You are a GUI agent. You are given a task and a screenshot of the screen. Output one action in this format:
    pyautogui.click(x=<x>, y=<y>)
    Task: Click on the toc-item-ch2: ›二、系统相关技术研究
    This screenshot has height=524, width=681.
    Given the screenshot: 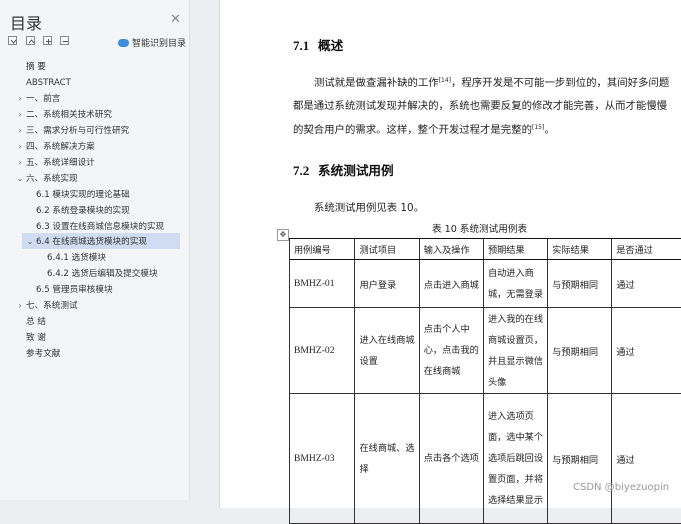 What is the action you would take?
    pyautogui.click(x=69, y=115)
    